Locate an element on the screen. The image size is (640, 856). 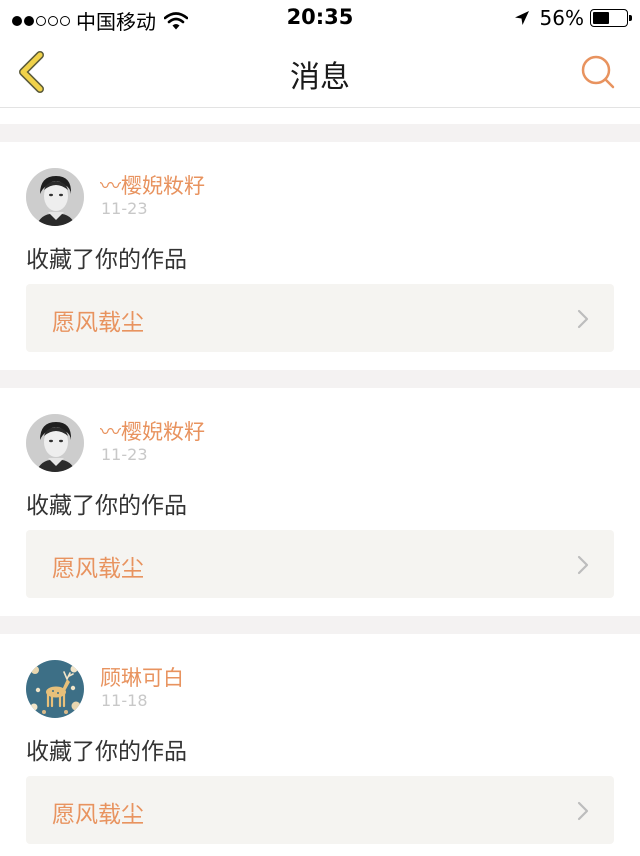
page-title: 消息 is located at coordinates (320, 77).